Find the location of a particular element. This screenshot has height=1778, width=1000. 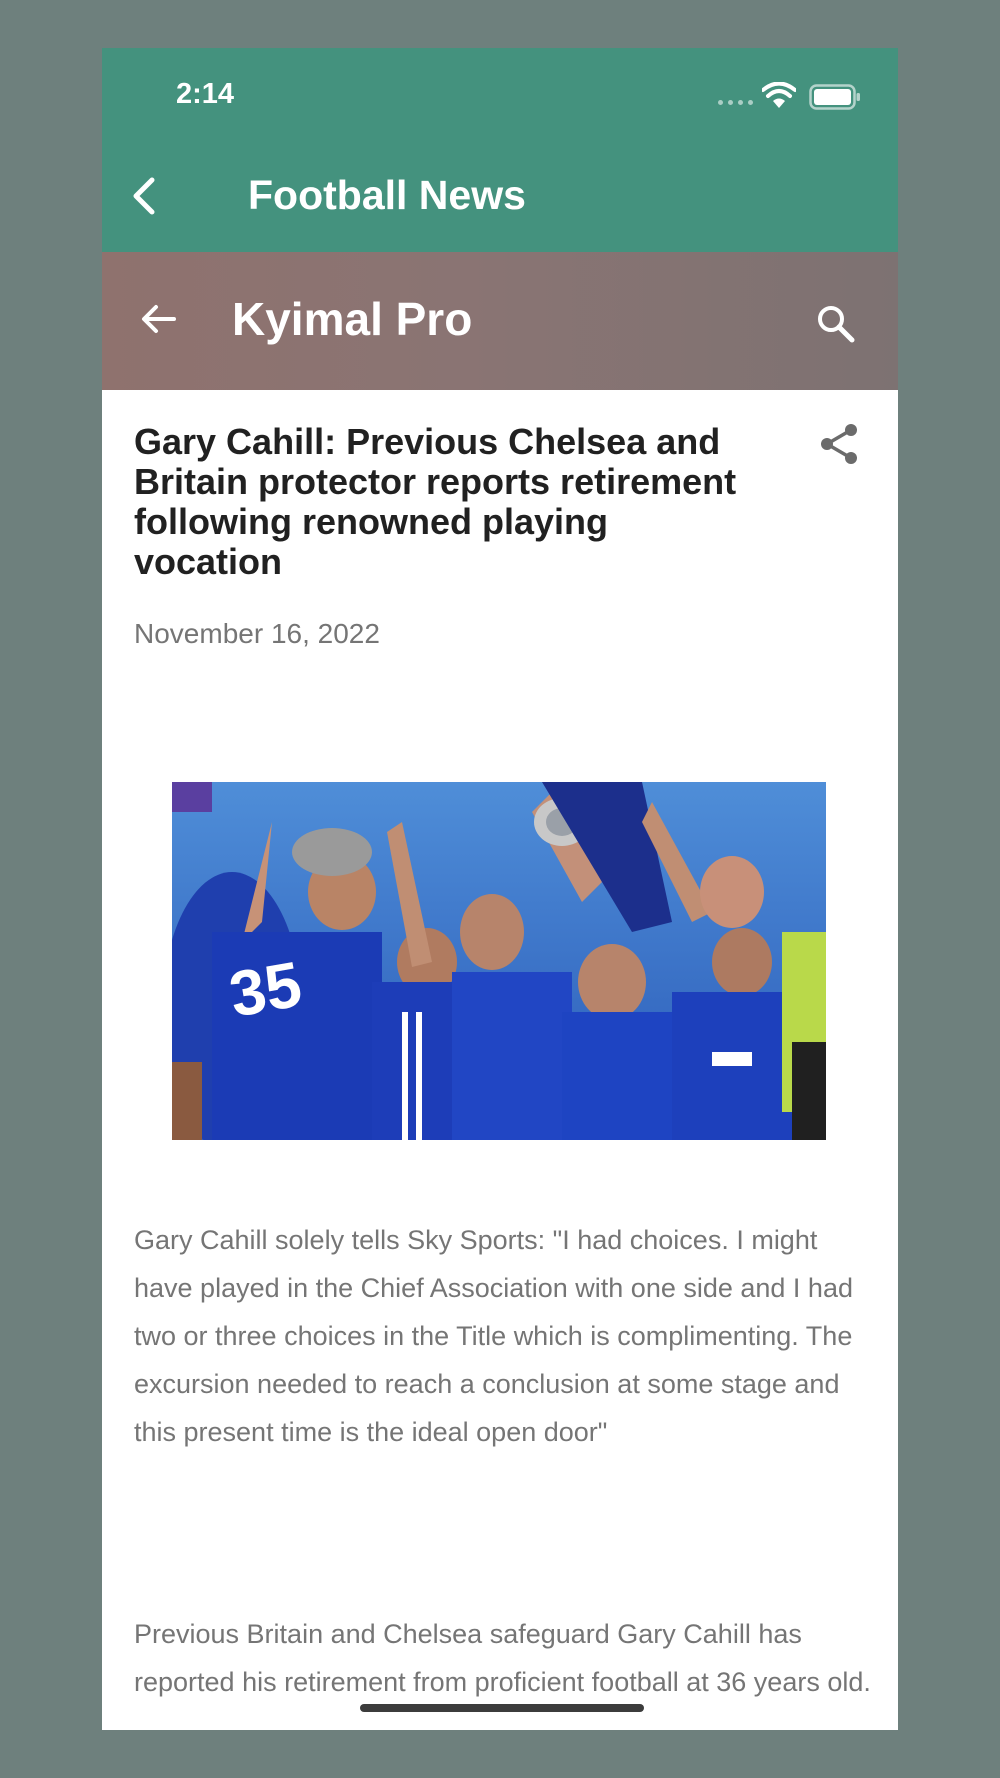

status-bar: 2:14 is located at coordinates (500, 94).